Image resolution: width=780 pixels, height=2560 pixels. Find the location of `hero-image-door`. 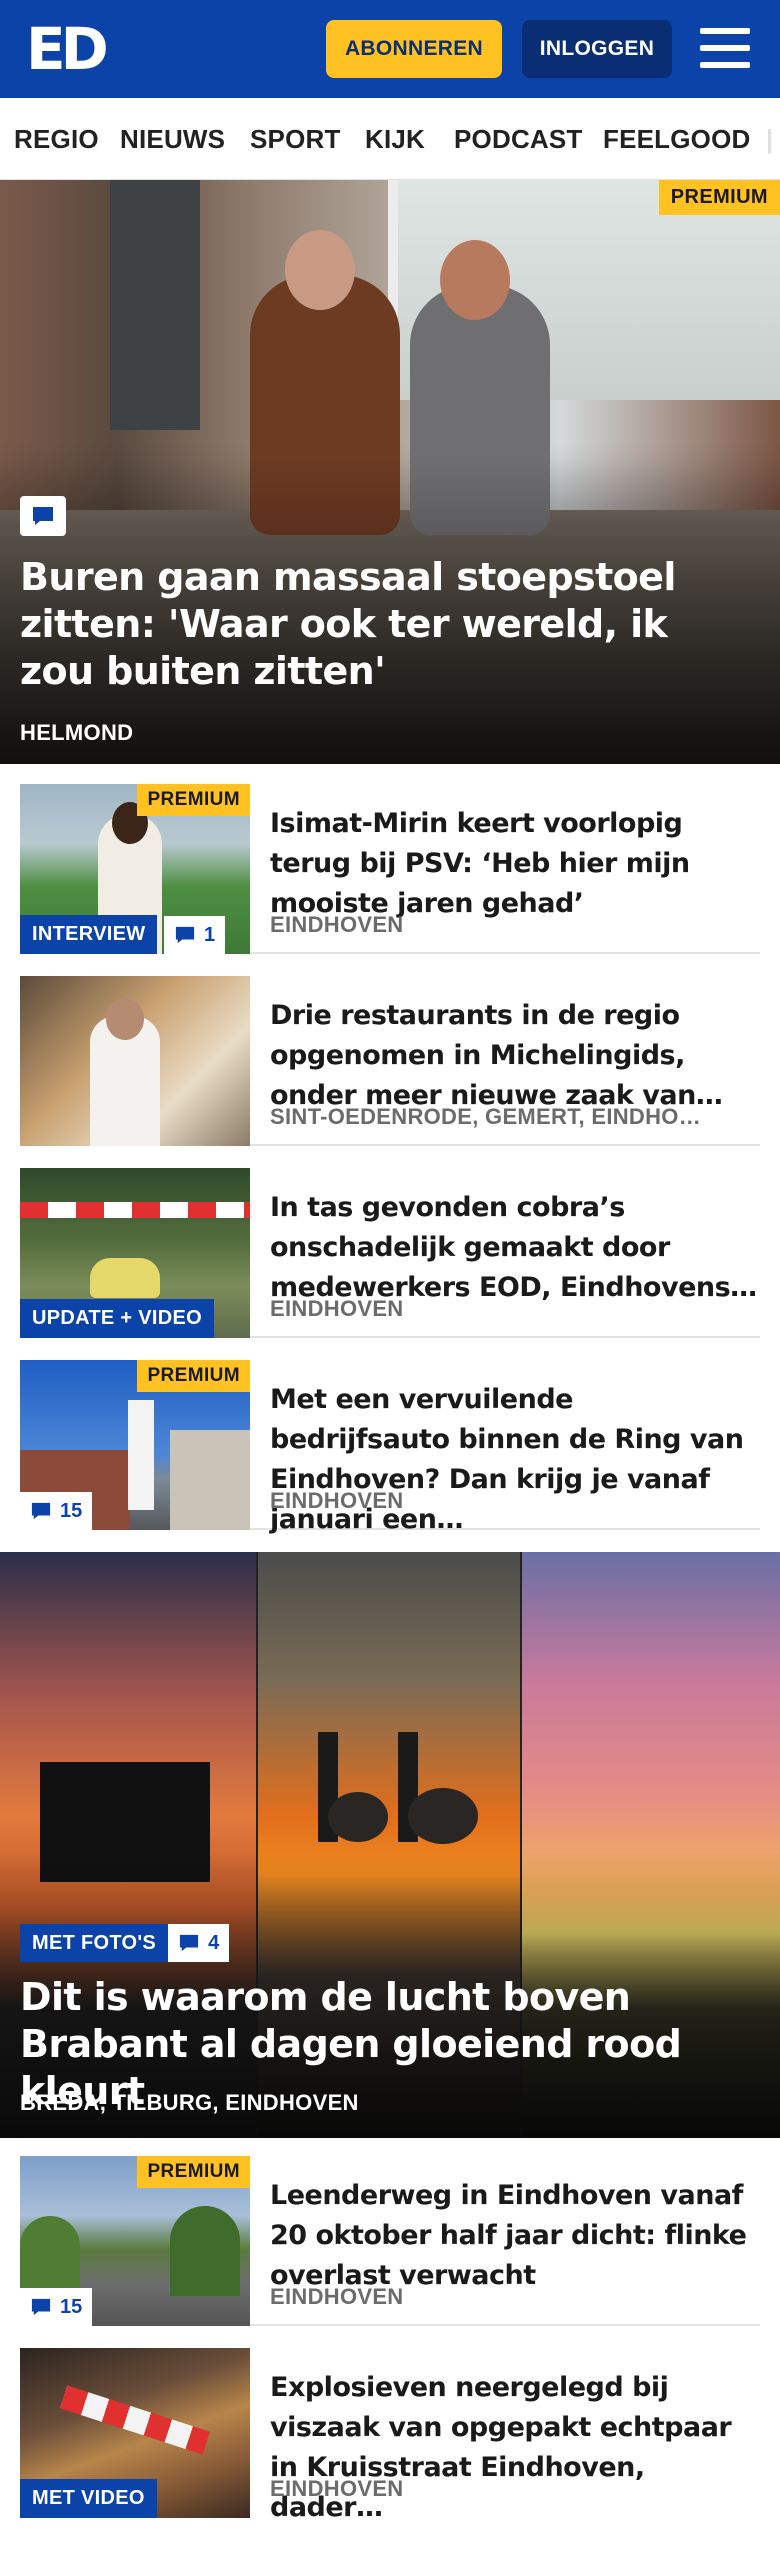

hero-image-door is located at coordinates (155, 305).